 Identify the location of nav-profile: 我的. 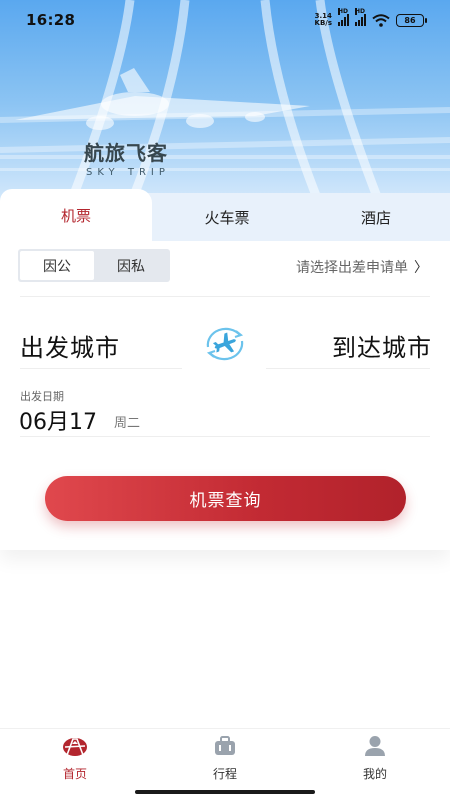
(375, 757).